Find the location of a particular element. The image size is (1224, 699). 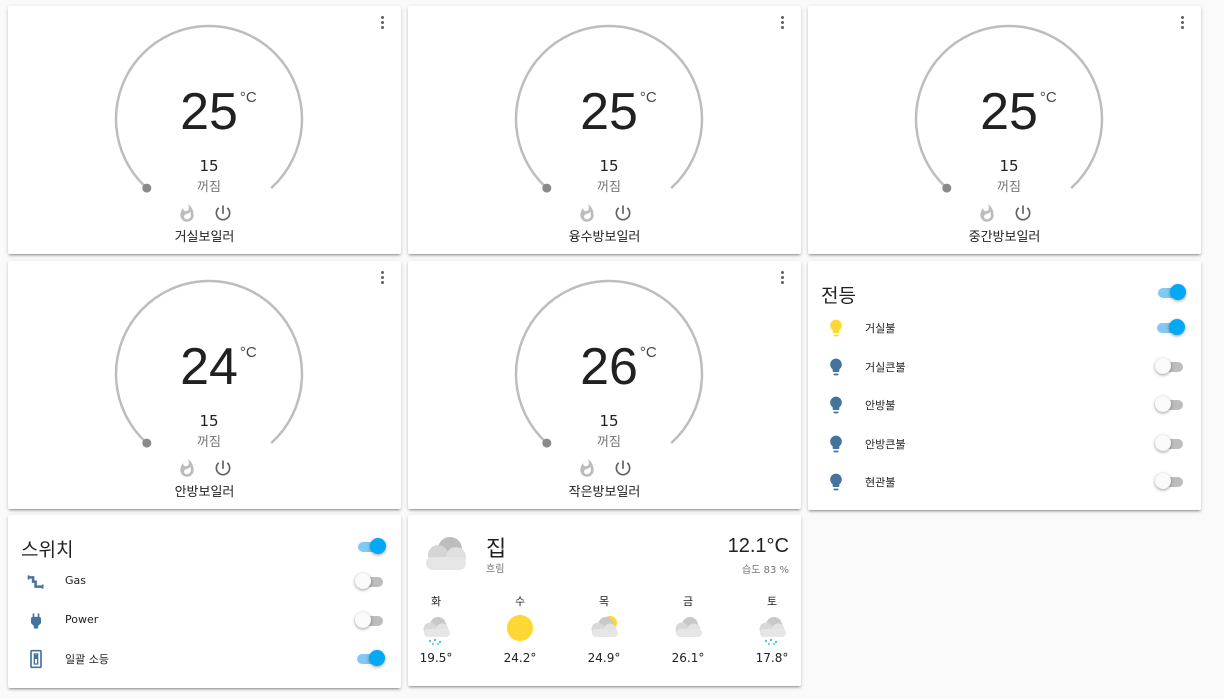

light-label: 현관불 is located at coordinates (880, 482).